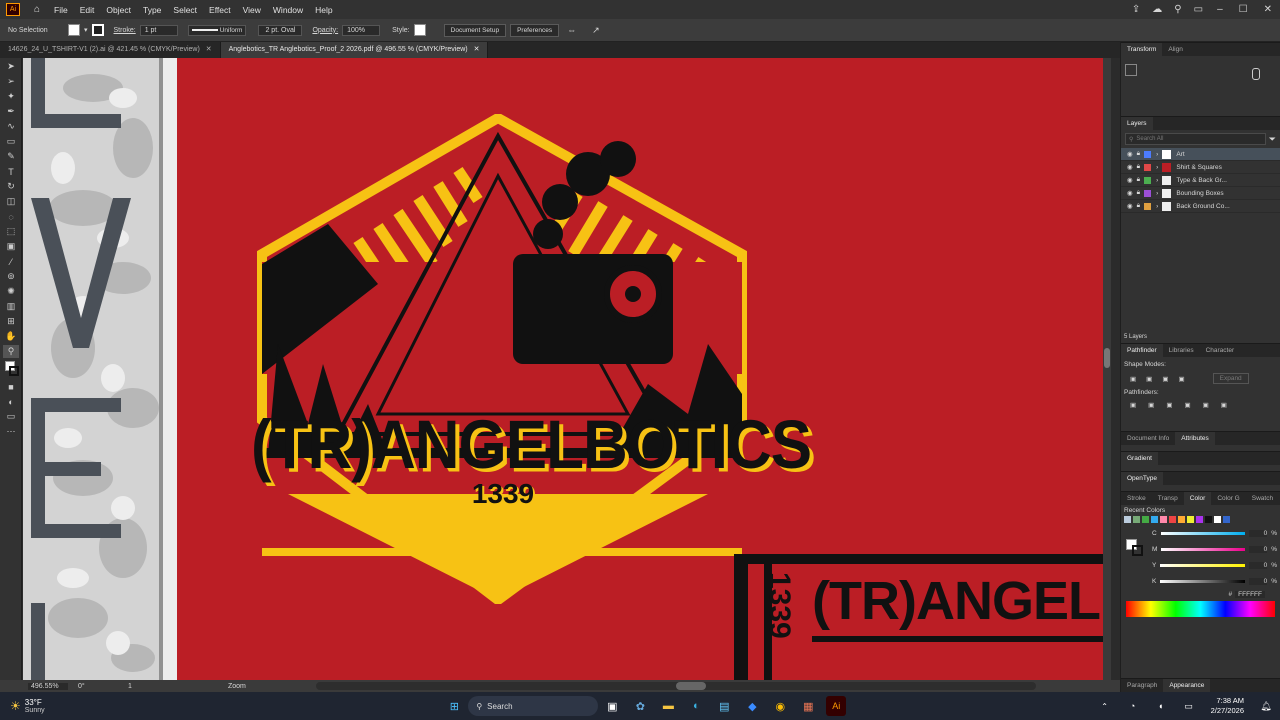 This screenshot has height=720, width=1280. I want to click on tab-transparency: Transp, so click(1168, 498).